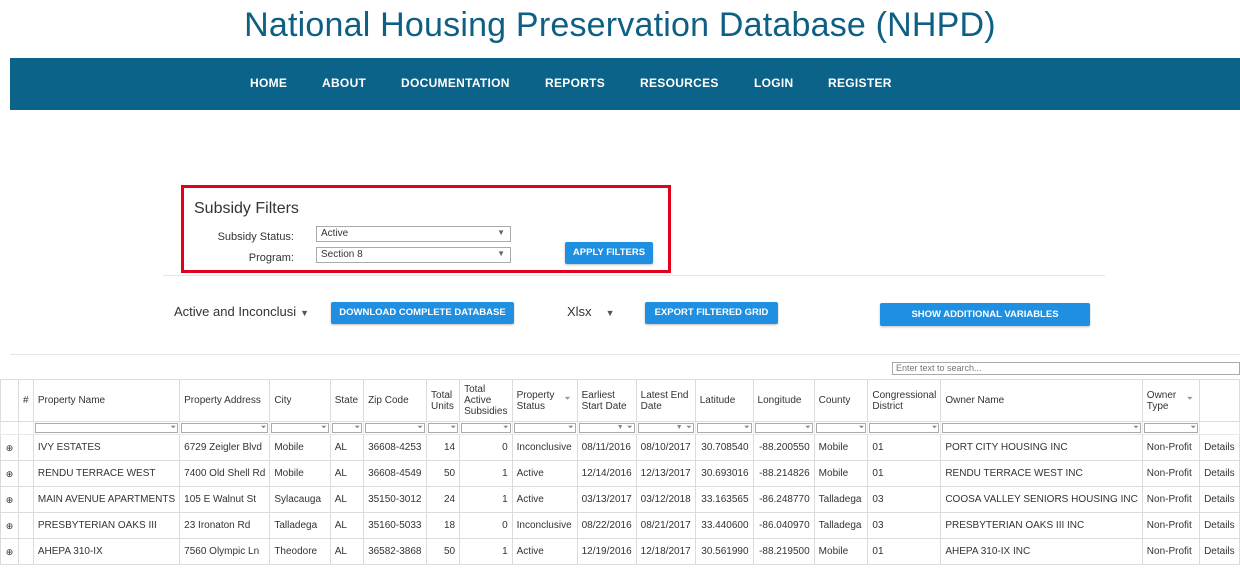 Image resolution: width=1240 pixels, height=573 pixels. Describe the element at coordinates (106, 400) in the screenshot. I see `column-header: Property Name` at that location.